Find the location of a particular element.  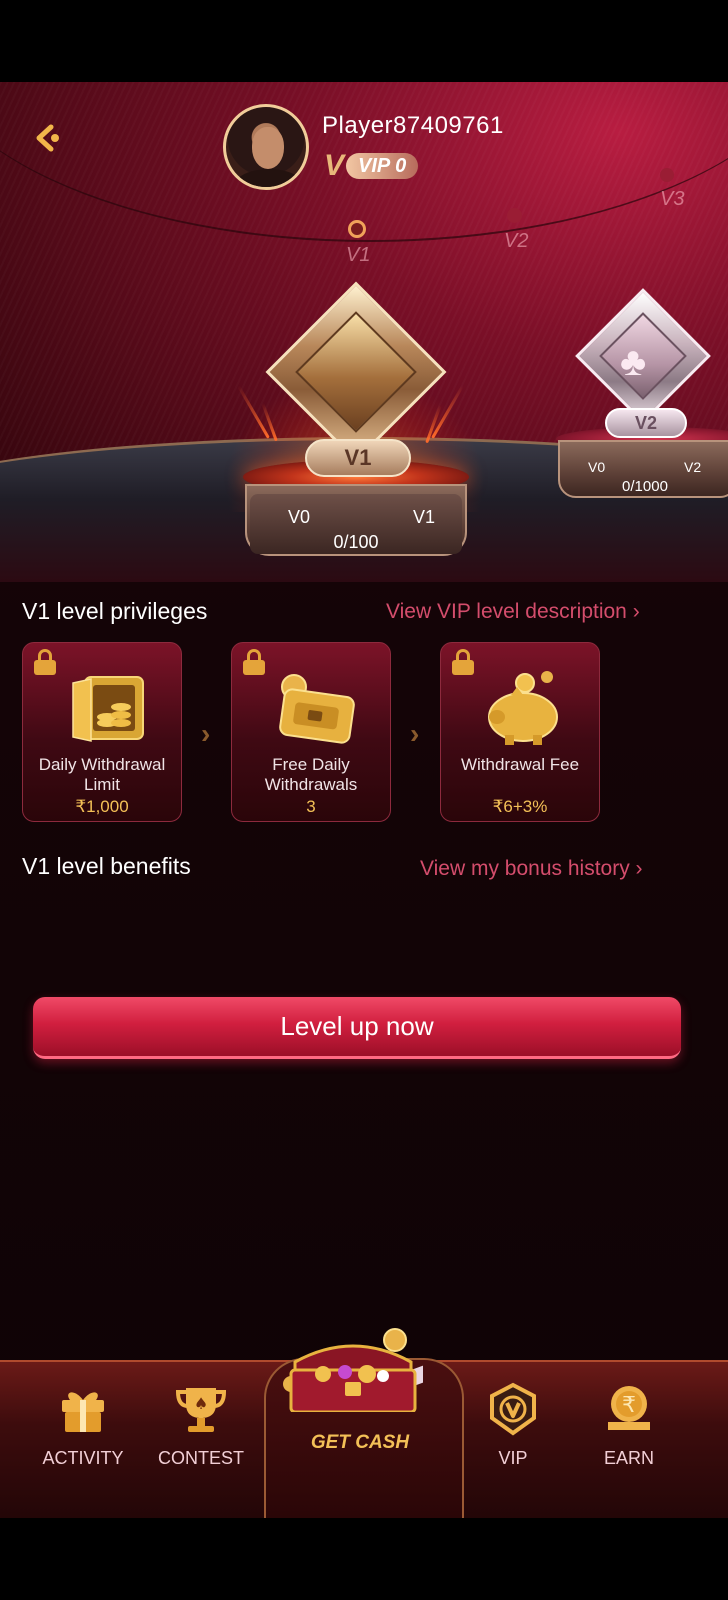

nav-earn-label: EARN is located at coordinates (628, 1458).